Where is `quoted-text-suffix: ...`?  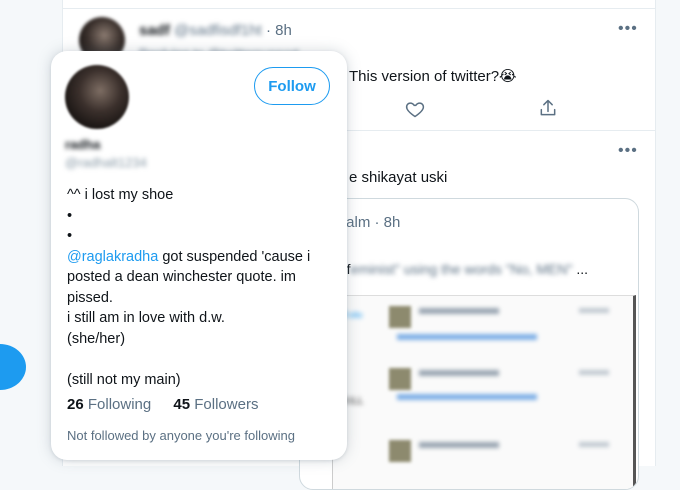 quoted-text-suffix: ... is located at coordinates (582, 269).